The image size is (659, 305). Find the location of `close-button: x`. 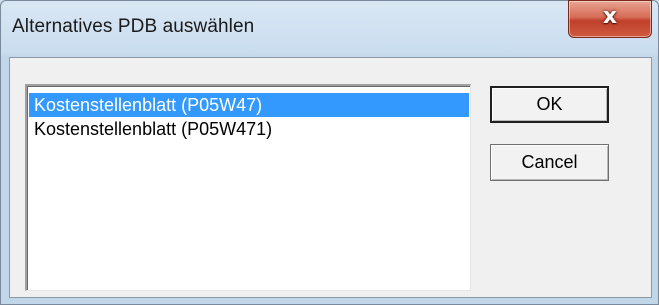

close-button: x is located at coordinates (610, 19).